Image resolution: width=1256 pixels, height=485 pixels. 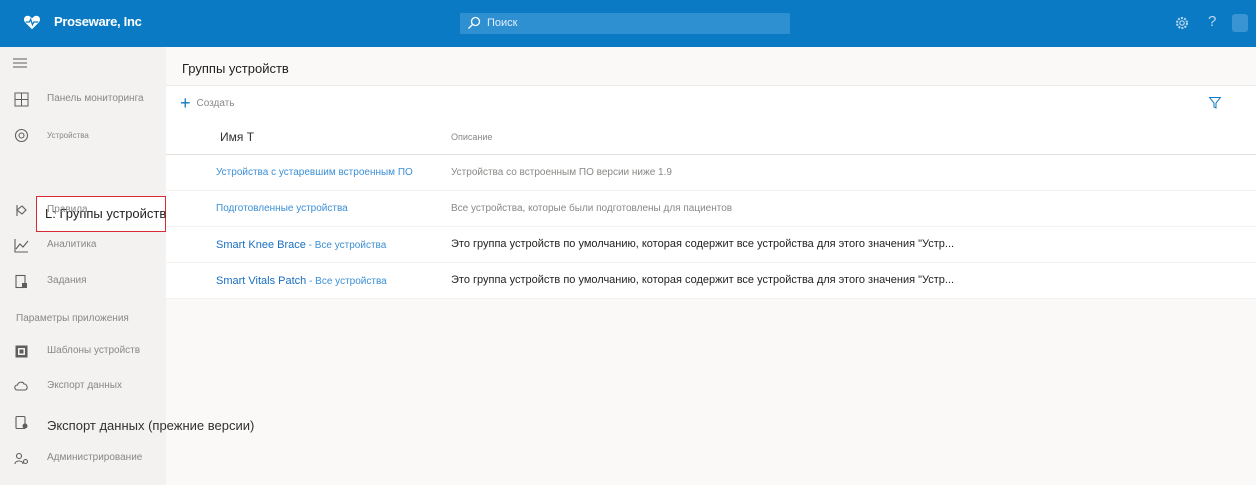 I want to click on column-header-name: Имя Т, so click(x=237, y=137).